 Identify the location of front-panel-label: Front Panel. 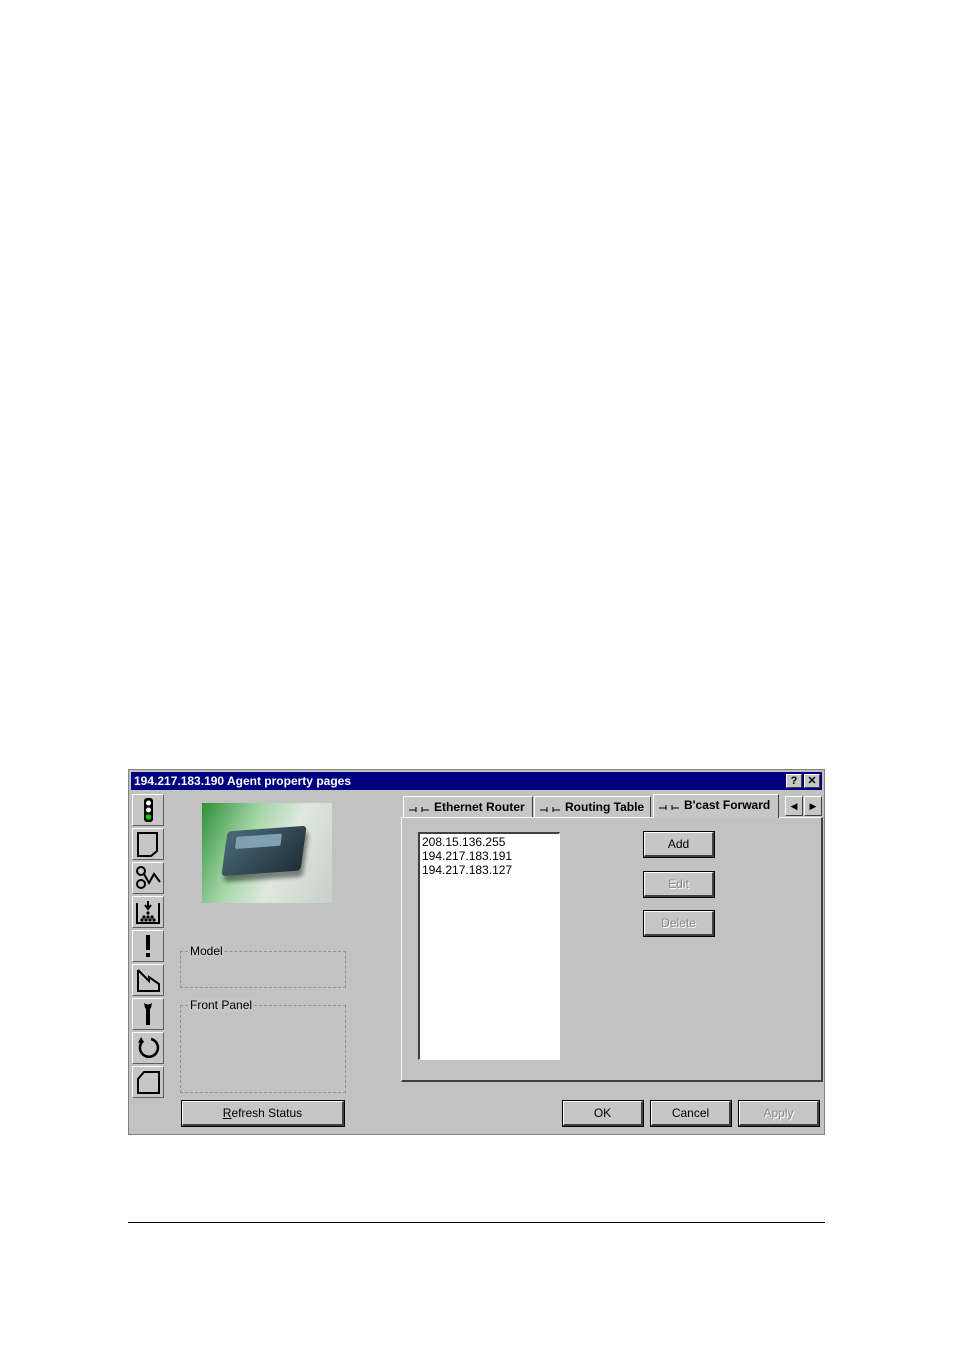
(221, 1005).